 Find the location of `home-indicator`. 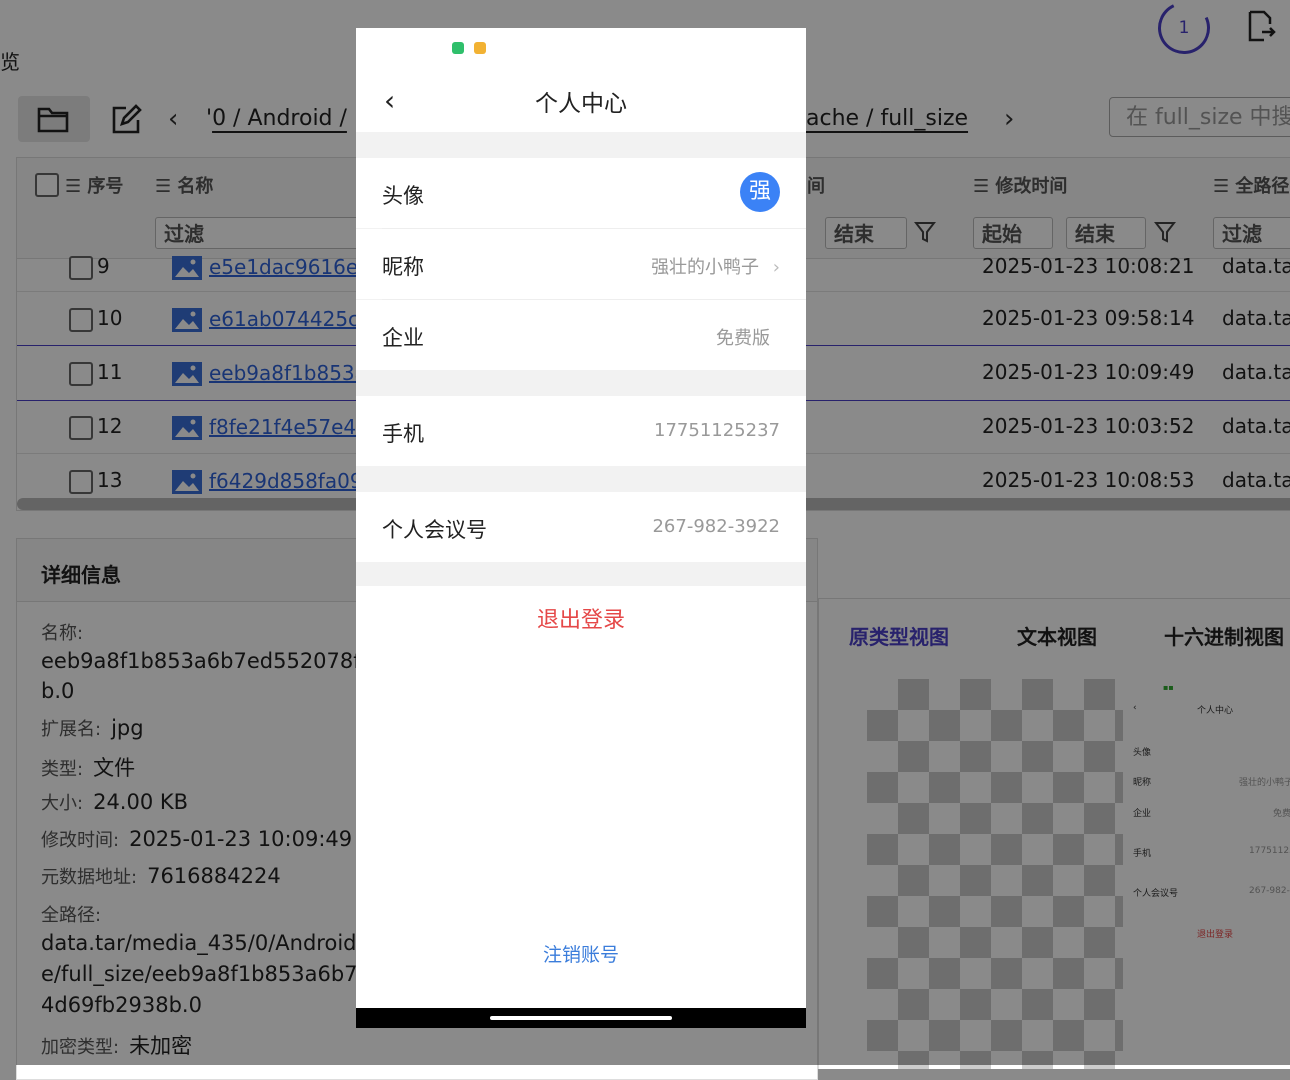

home-indicator is located at coordinates (581, 1018).